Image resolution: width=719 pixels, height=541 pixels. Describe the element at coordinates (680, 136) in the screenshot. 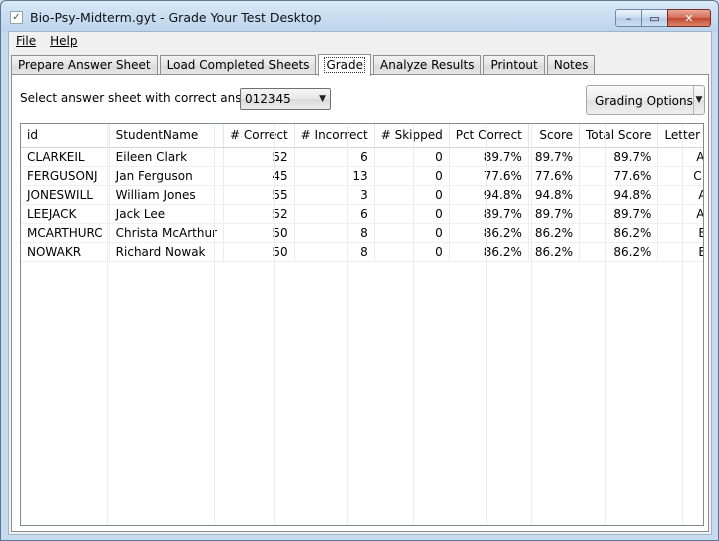

I see `column-header-letter-grade: Letter Grade` at that location.